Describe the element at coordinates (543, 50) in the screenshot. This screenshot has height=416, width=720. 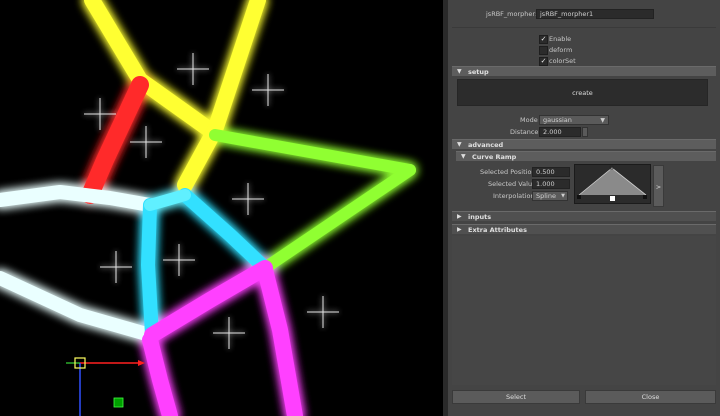
I see `deform-checkbox` at that location.